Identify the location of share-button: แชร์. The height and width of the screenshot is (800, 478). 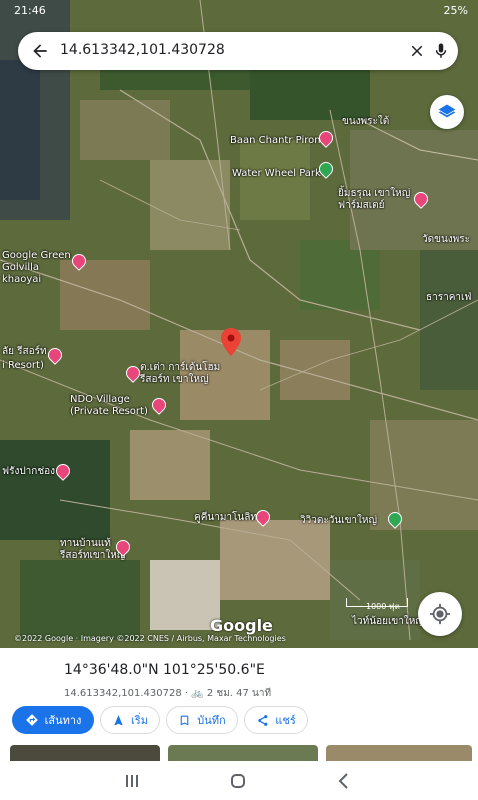
(276, 720).